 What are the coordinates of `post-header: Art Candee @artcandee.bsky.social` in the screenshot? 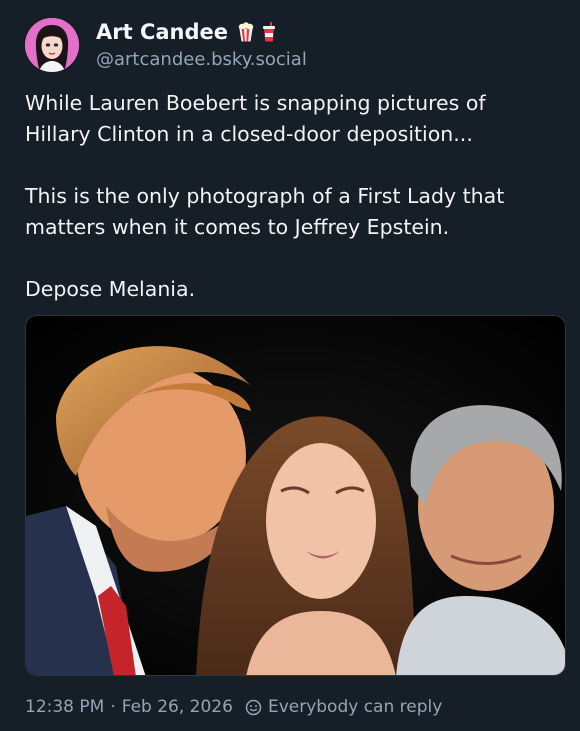 It's located at (166, 45).